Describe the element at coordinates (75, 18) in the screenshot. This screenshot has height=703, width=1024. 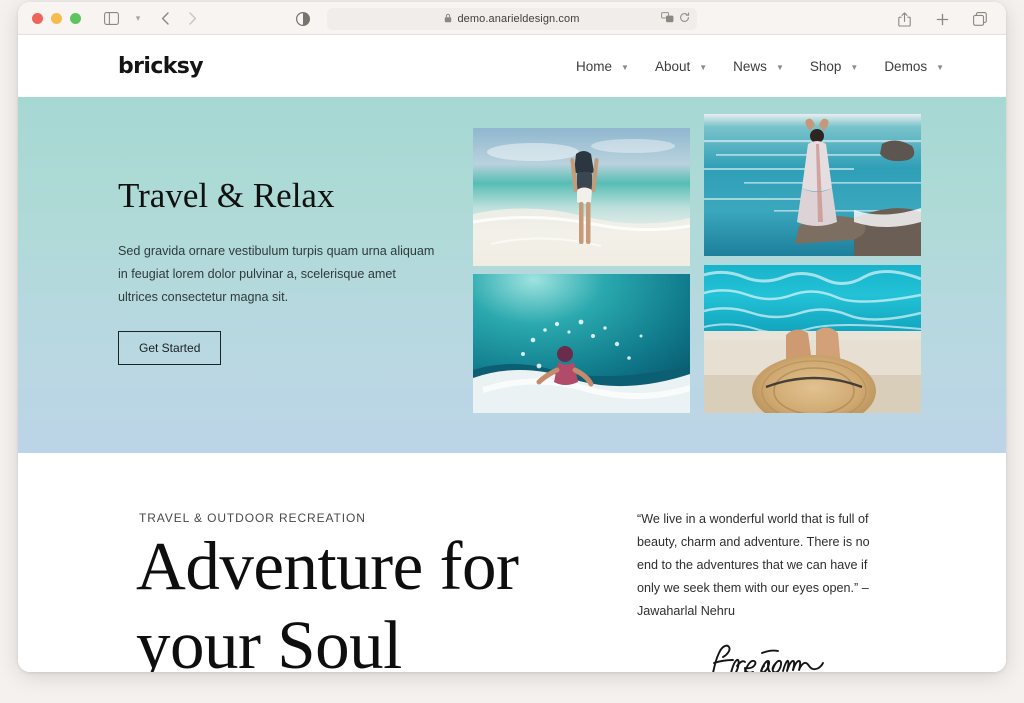
I see `maximize-window-button` at that location.